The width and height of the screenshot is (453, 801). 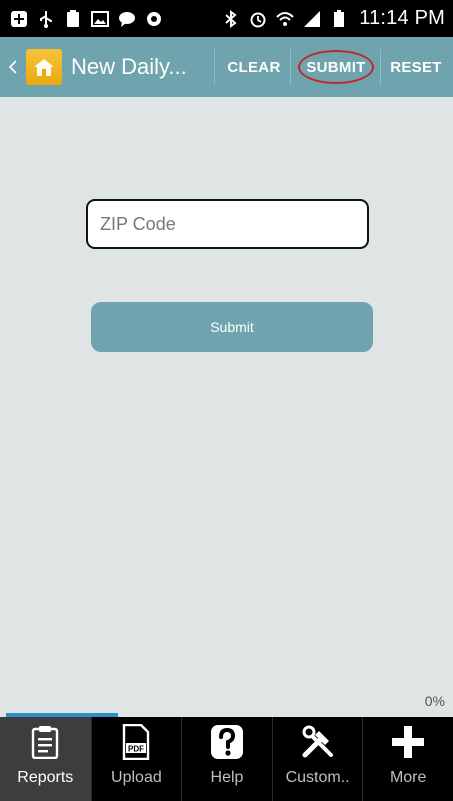 What do you see at coordinates (45, 777) in the screenshot?
I see `tab-label: Reports` at bounding box center [45, 777].